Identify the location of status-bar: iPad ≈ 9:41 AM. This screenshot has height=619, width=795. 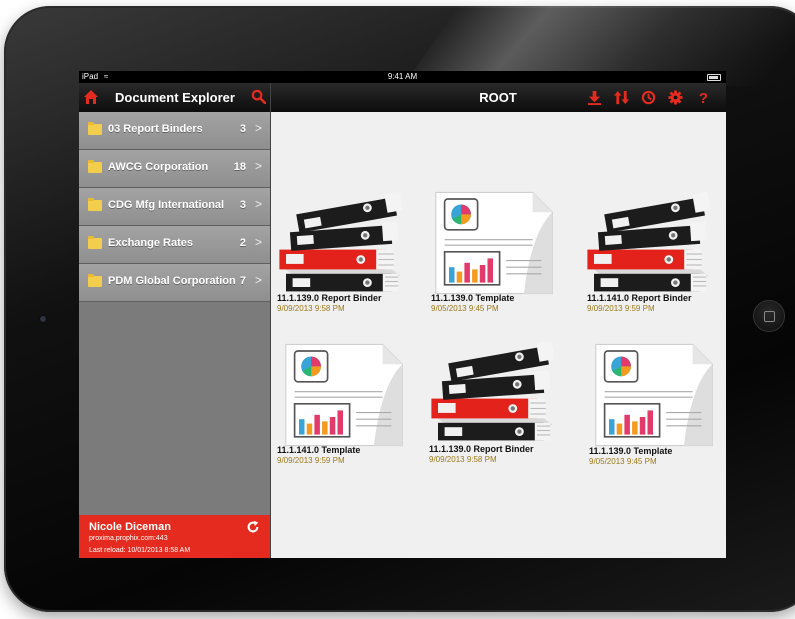
(402, 77).